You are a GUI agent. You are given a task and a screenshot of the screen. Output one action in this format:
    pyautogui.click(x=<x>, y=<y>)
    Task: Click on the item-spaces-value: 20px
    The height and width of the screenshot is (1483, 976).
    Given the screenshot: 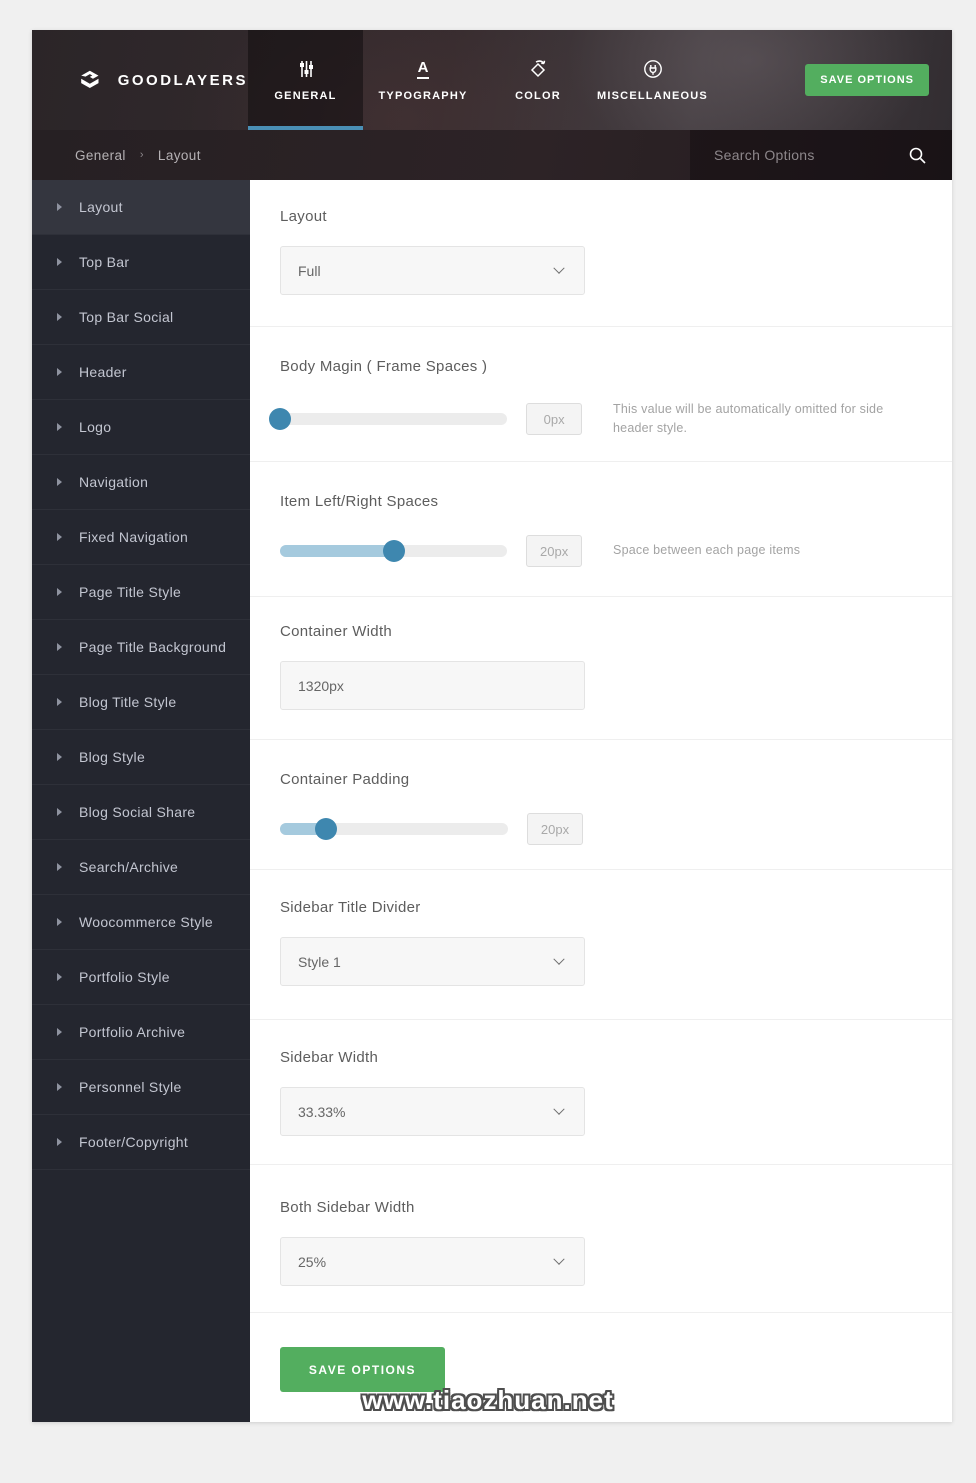 What is the action you would take?
    pyautogui.click(x=554, y=551)
    